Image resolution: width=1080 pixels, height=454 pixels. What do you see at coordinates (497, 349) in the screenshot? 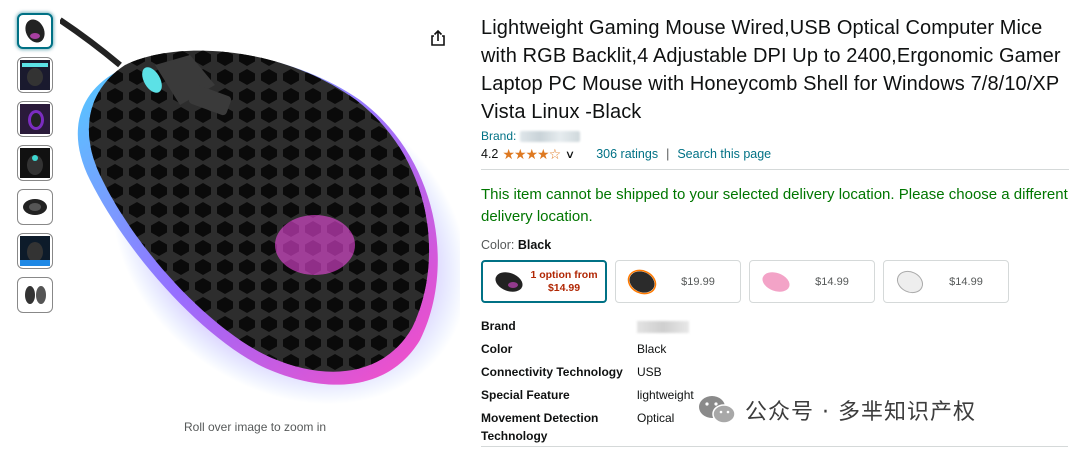
I see `spec-key: Color` at bounding box center [497, 349].